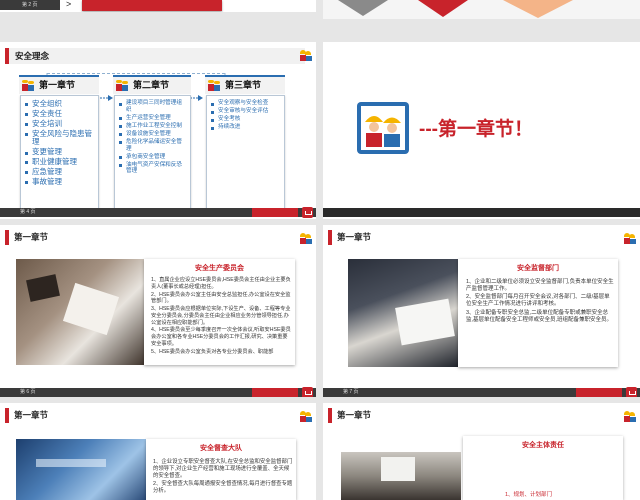  I want to click on column-box-3: 安全观察与安全检查 安全审核与安全评估 安全考核 持续改进, so click(245, 153).